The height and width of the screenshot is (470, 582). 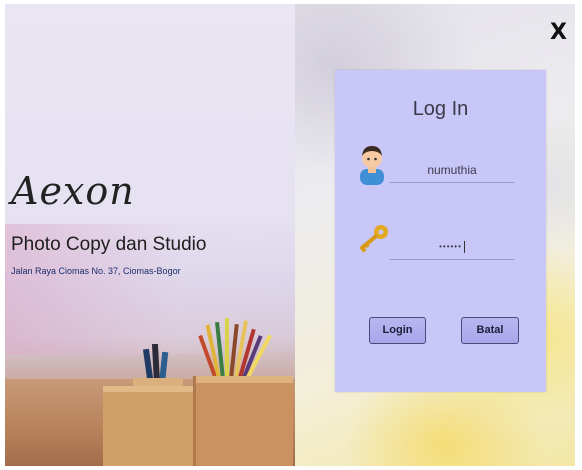 What do you see at coordinates (490, 330) in the screenshot?
I see `cancel-button: Batal` at bounding box center [490, 330].